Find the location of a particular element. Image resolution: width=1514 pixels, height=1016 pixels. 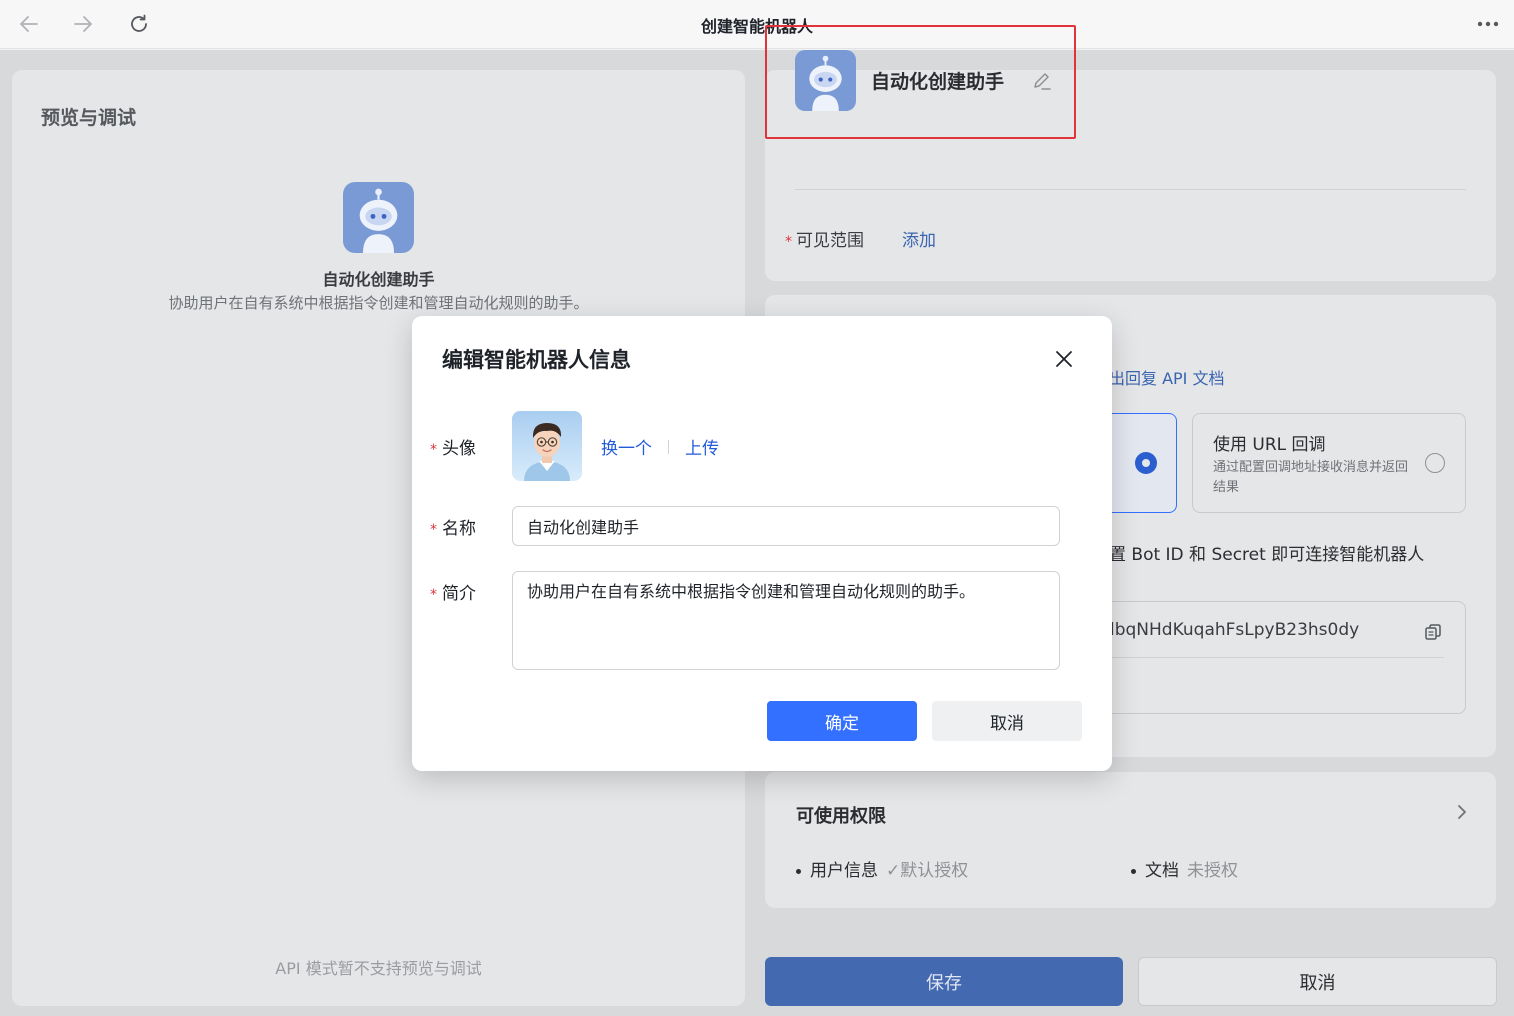

name-label: * 名称 is located at coordinates (453, 526).